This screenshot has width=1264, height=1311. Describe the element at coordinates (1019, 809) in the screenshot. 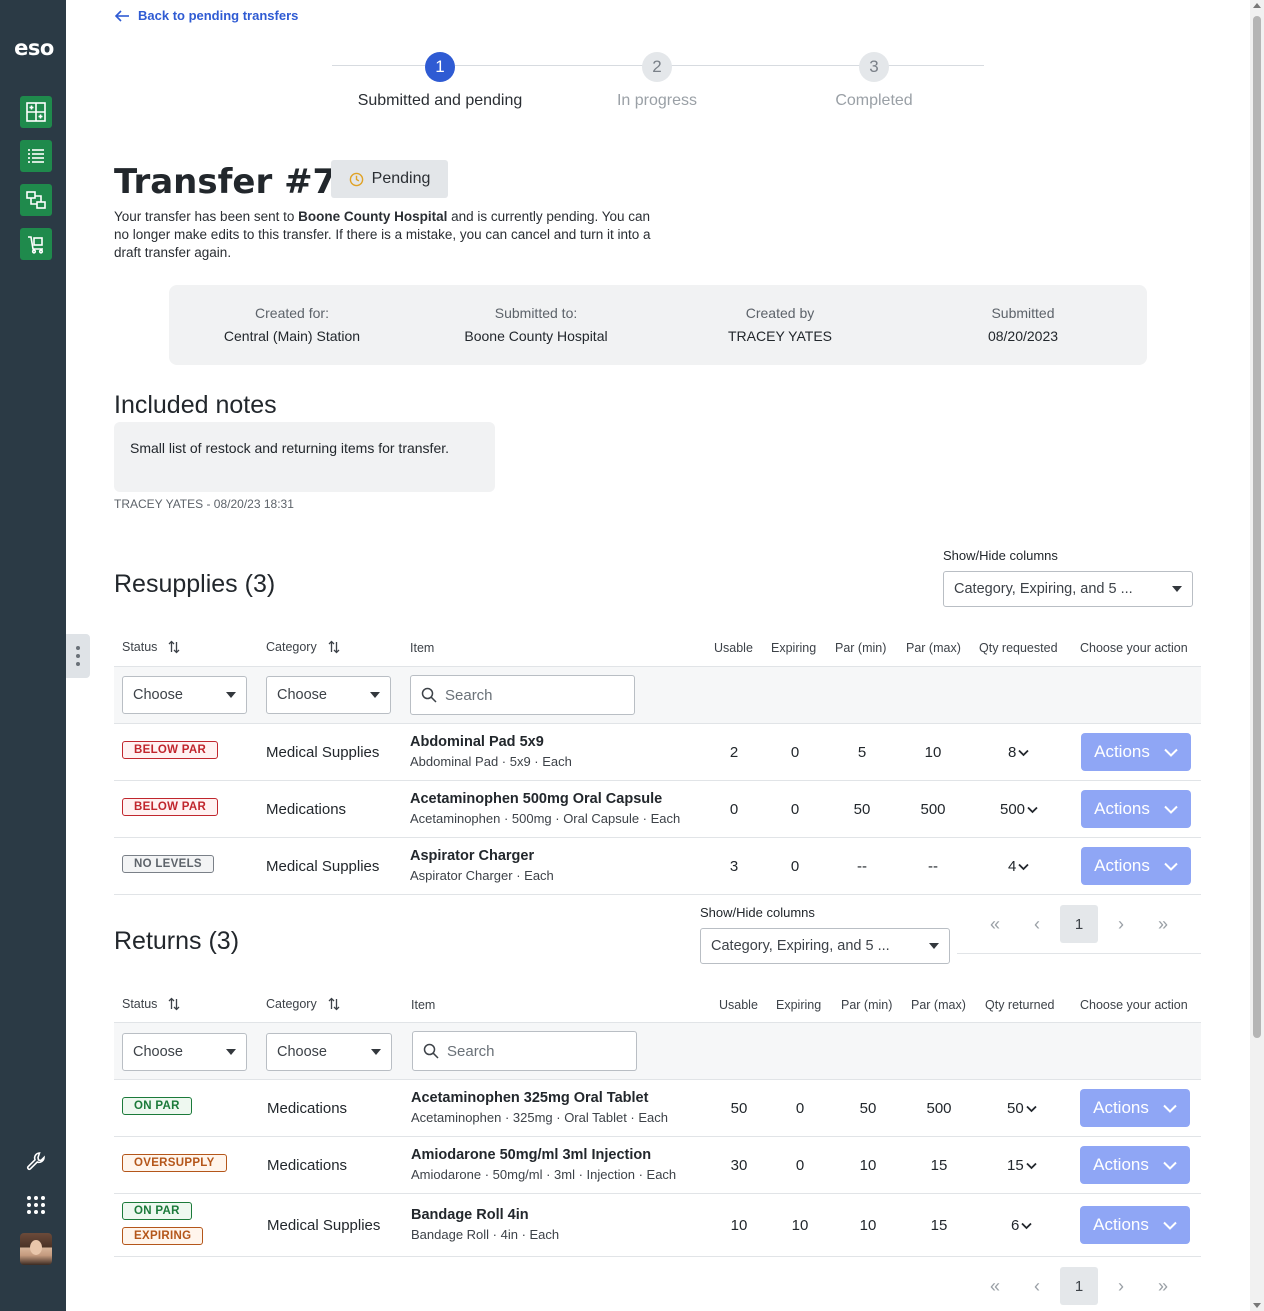

I see `qty-dropdown: 500` at that location.